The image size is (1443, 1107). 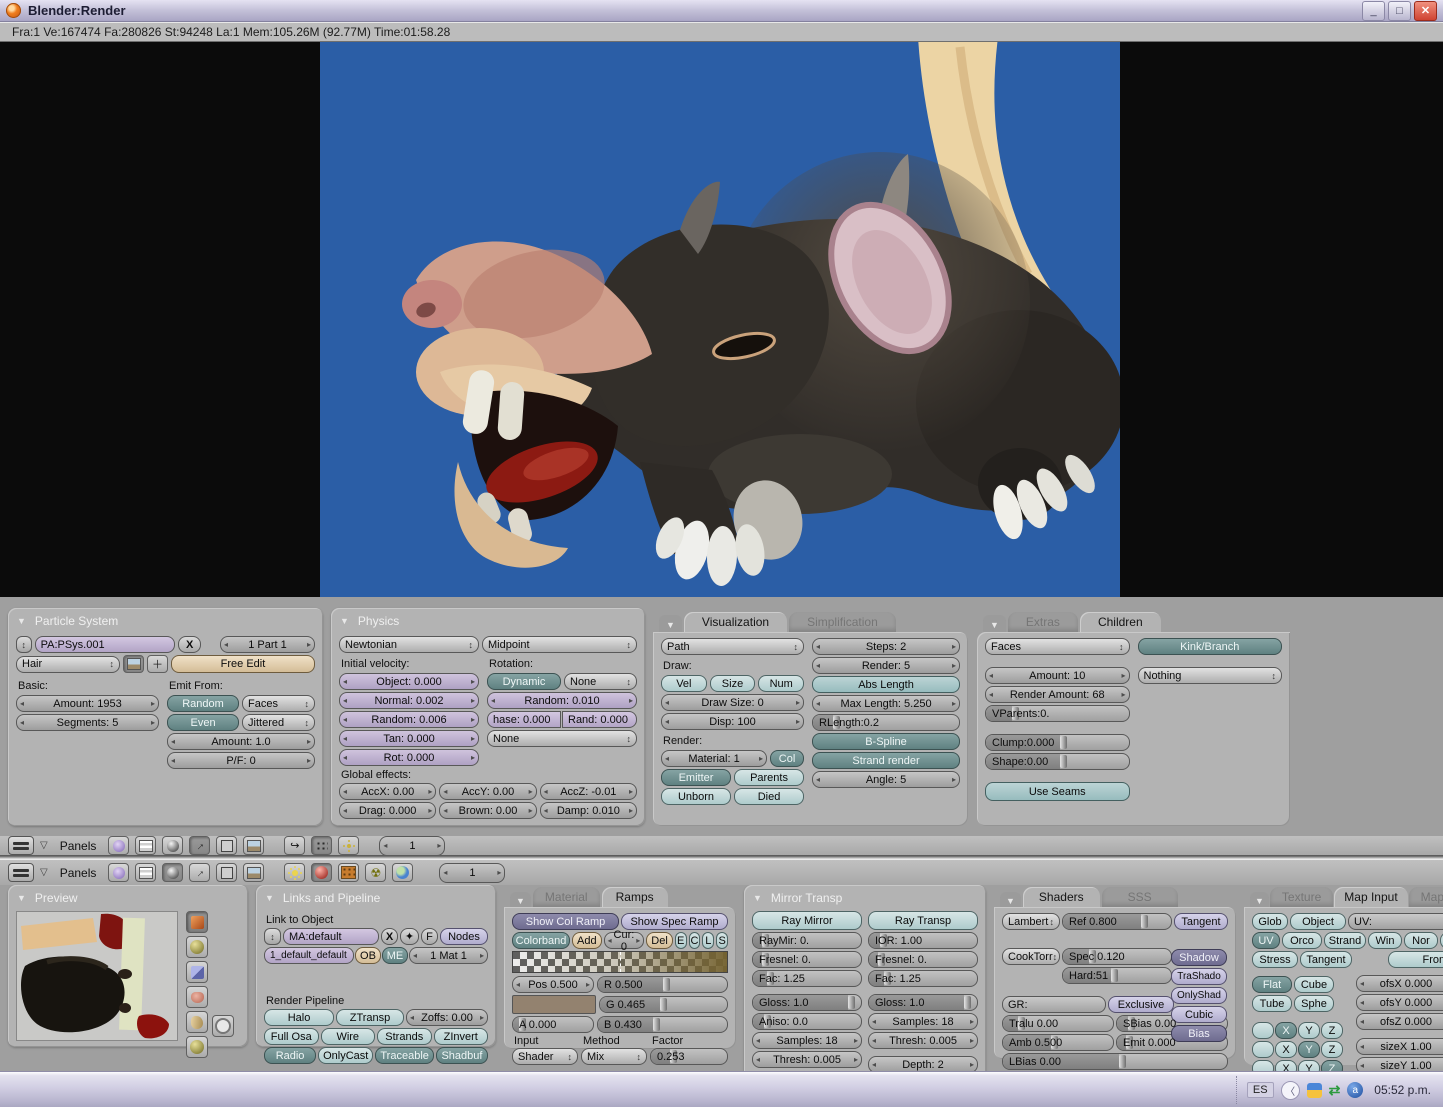 What do you see at coordinates (1057, 694) in the screenshot?
I see `render-amount-field: Render Amount: 68` at bounding box center [1057, 694].